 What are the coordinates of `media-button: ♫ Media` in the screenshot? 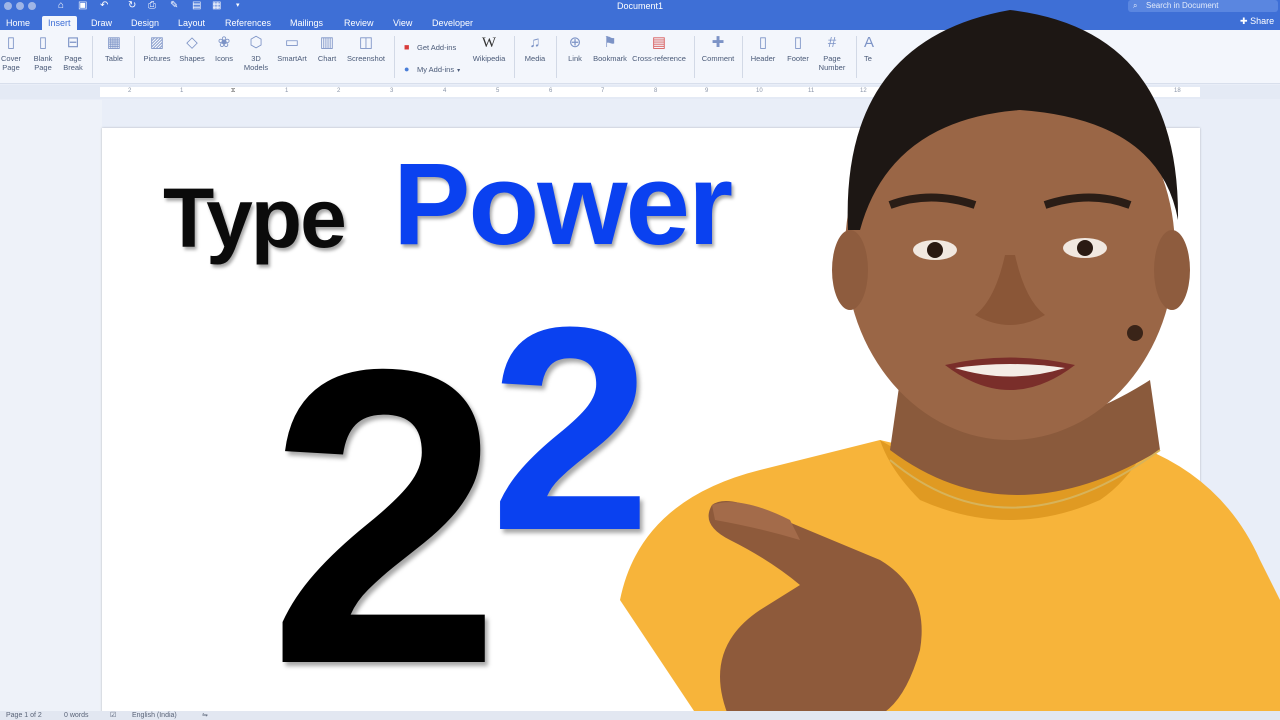 It's located at (535, 48).